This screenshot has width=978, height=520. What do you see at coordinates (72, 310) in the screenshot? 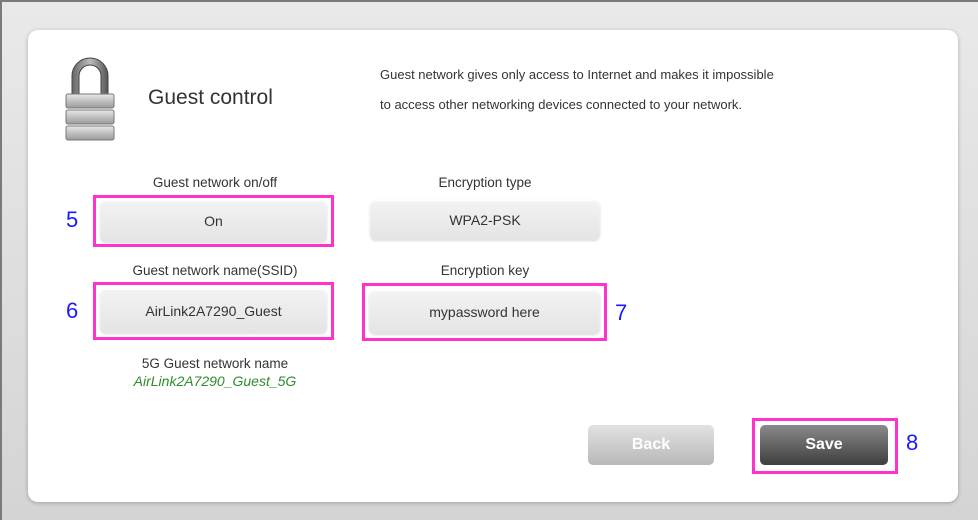
I see `marker-6: 6` at bounding box center [72, 310].